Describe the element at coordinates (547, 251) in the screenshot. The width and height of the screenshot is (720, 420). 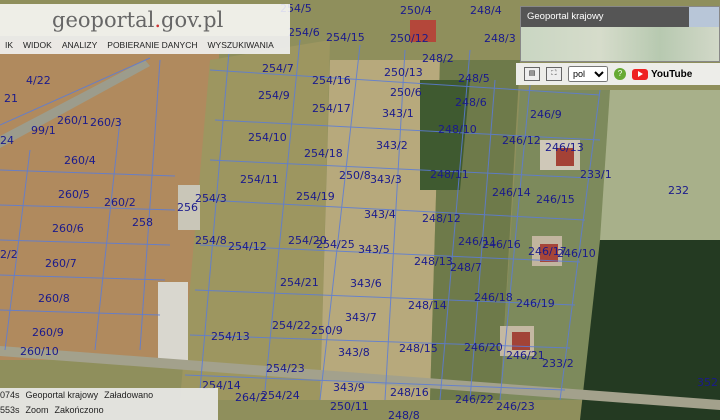
I see `parcel-label: 246/17` at that location.